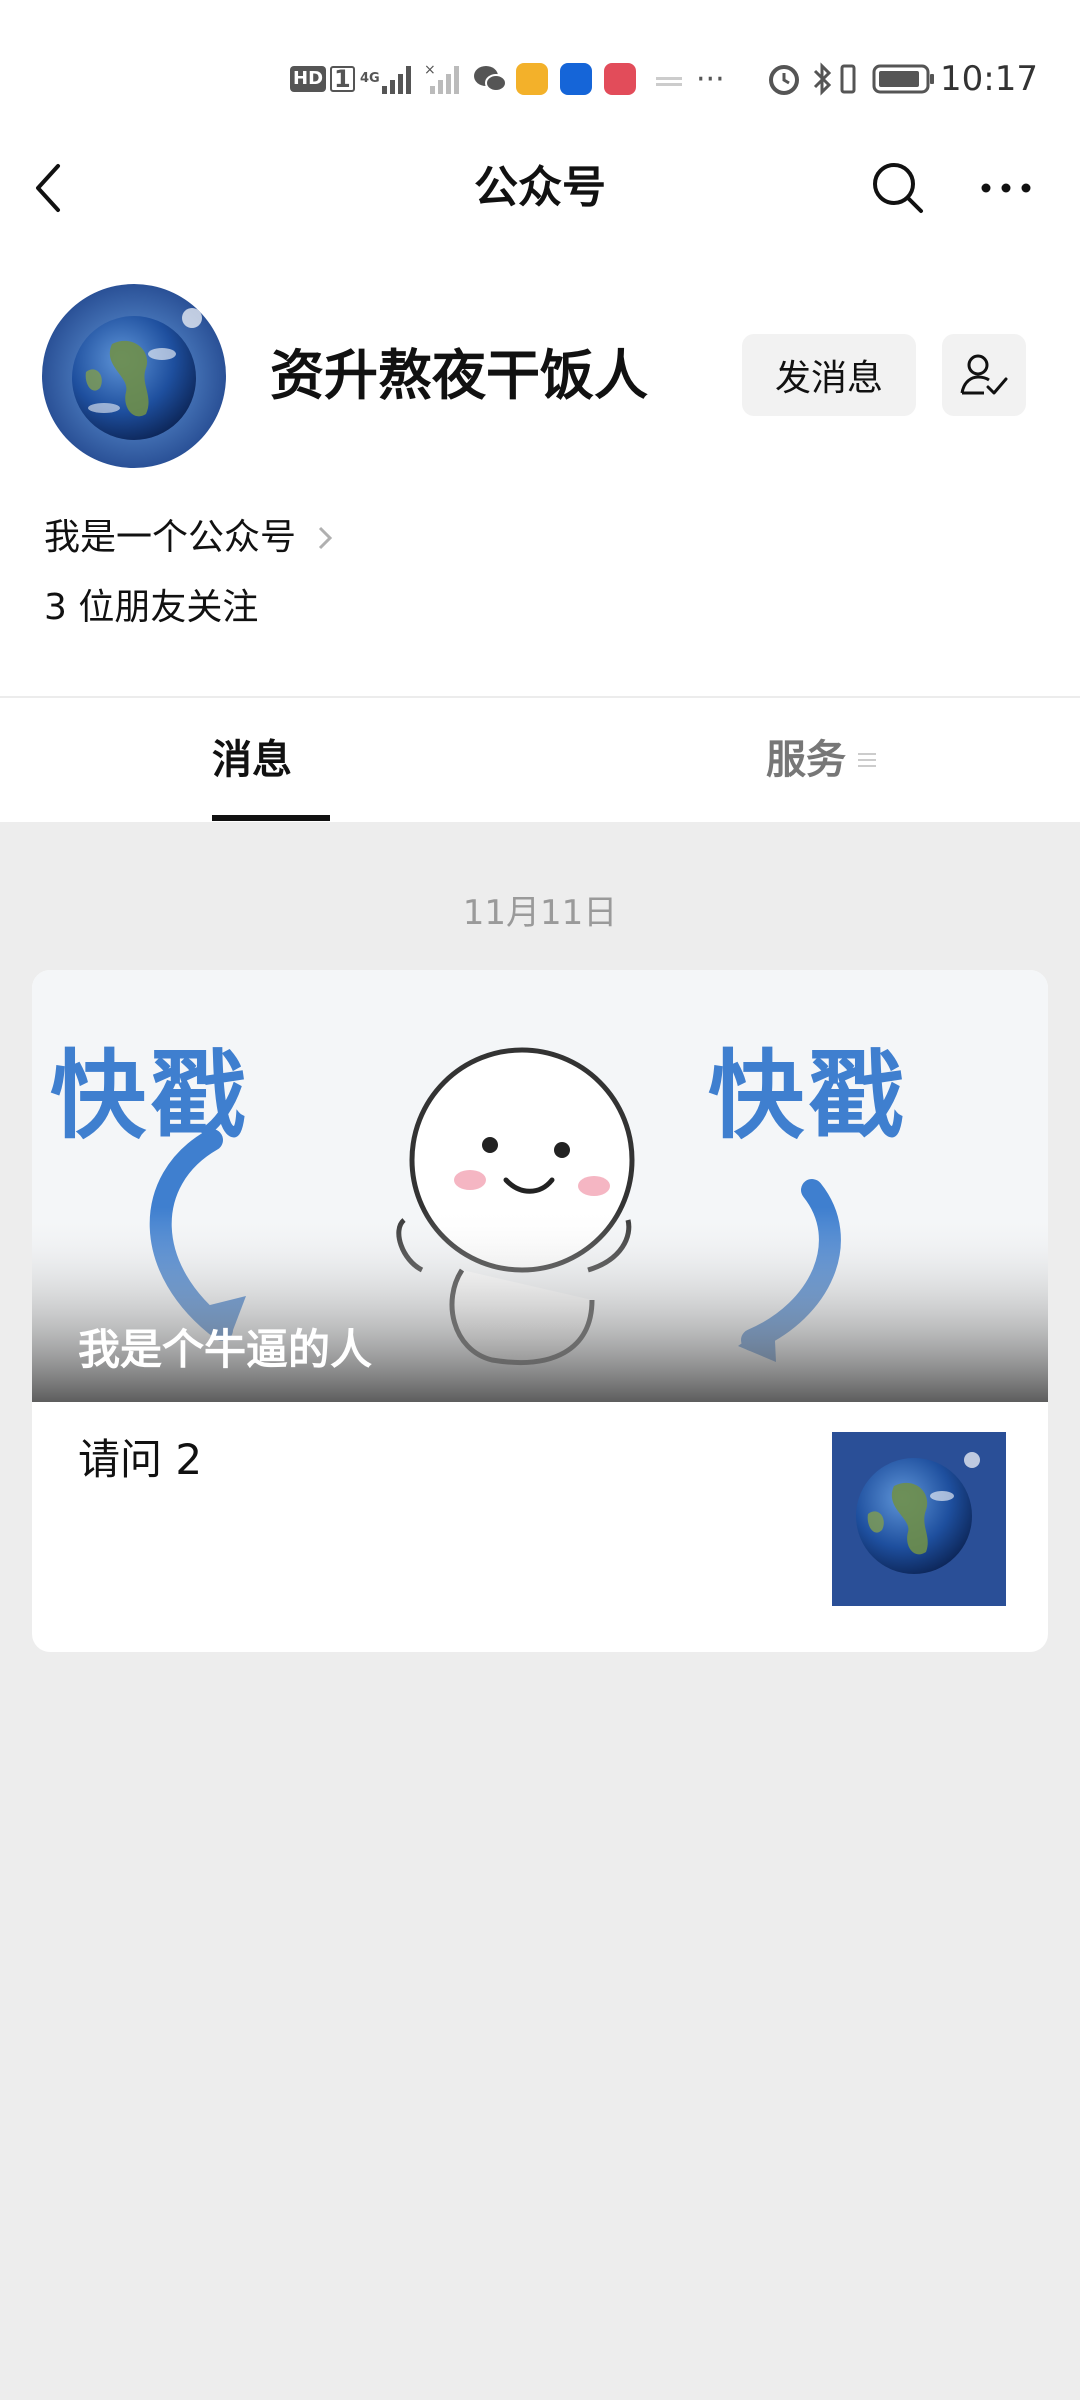 This screenshot has height=2400, width=1080. Describe the element at coordinates (140, 1460) in the screenshot. I see `sub-article-title: 请问 2` at that location.